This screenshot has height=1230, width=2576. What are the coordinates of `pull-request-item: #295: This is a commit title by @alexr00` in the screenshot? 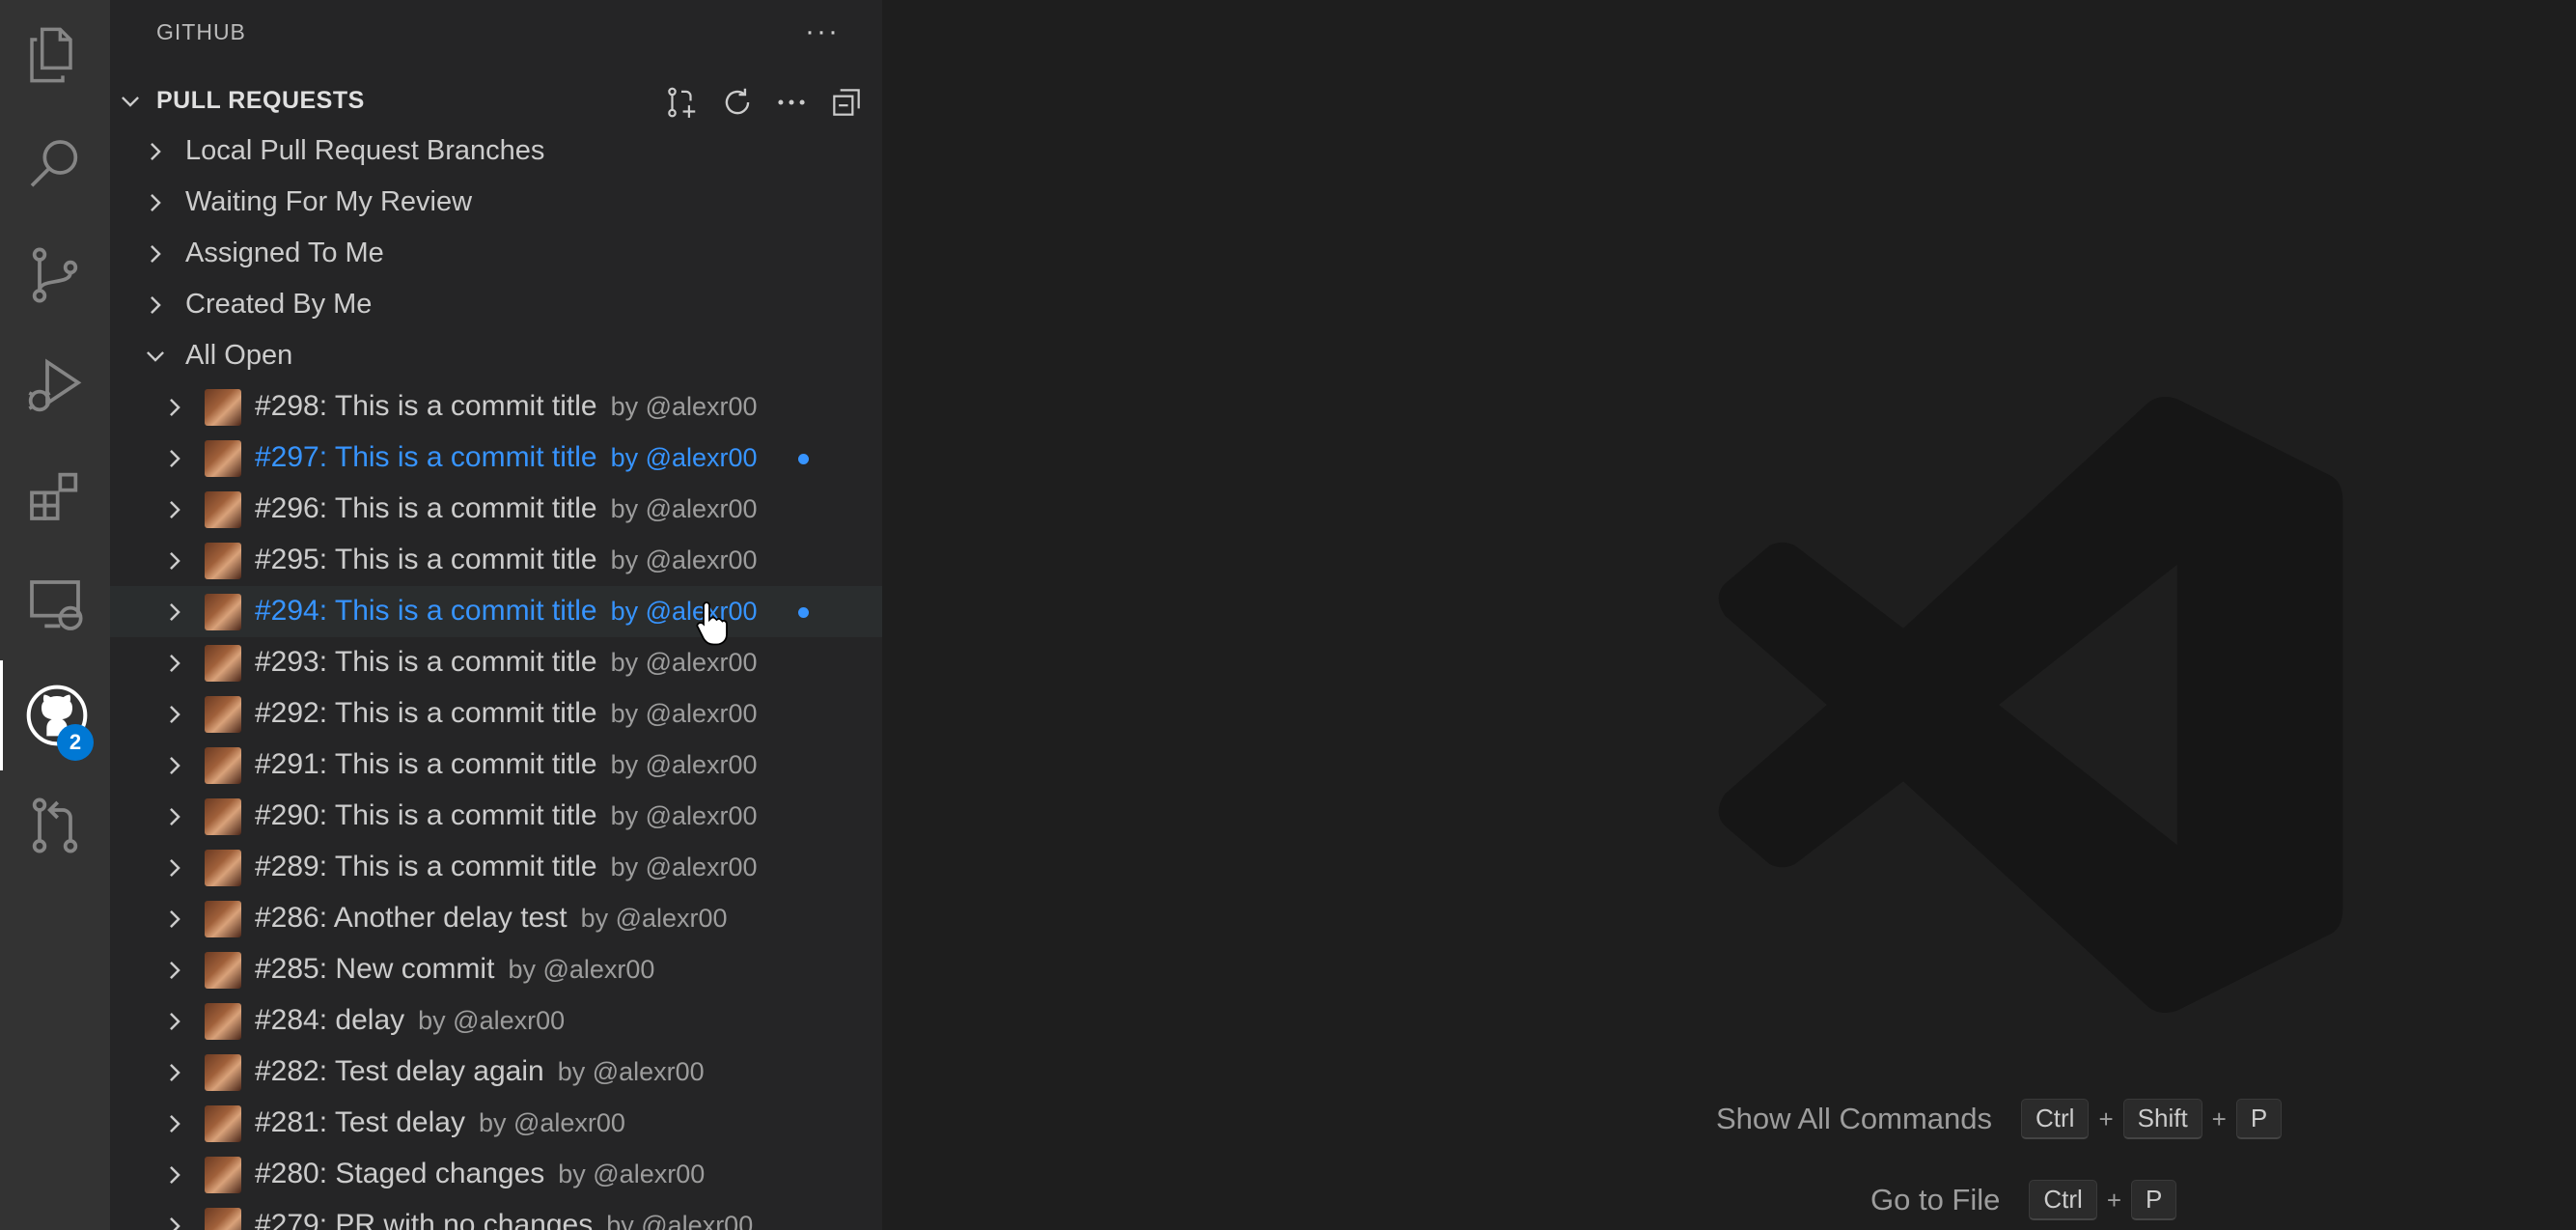 It's located at (496, 561).